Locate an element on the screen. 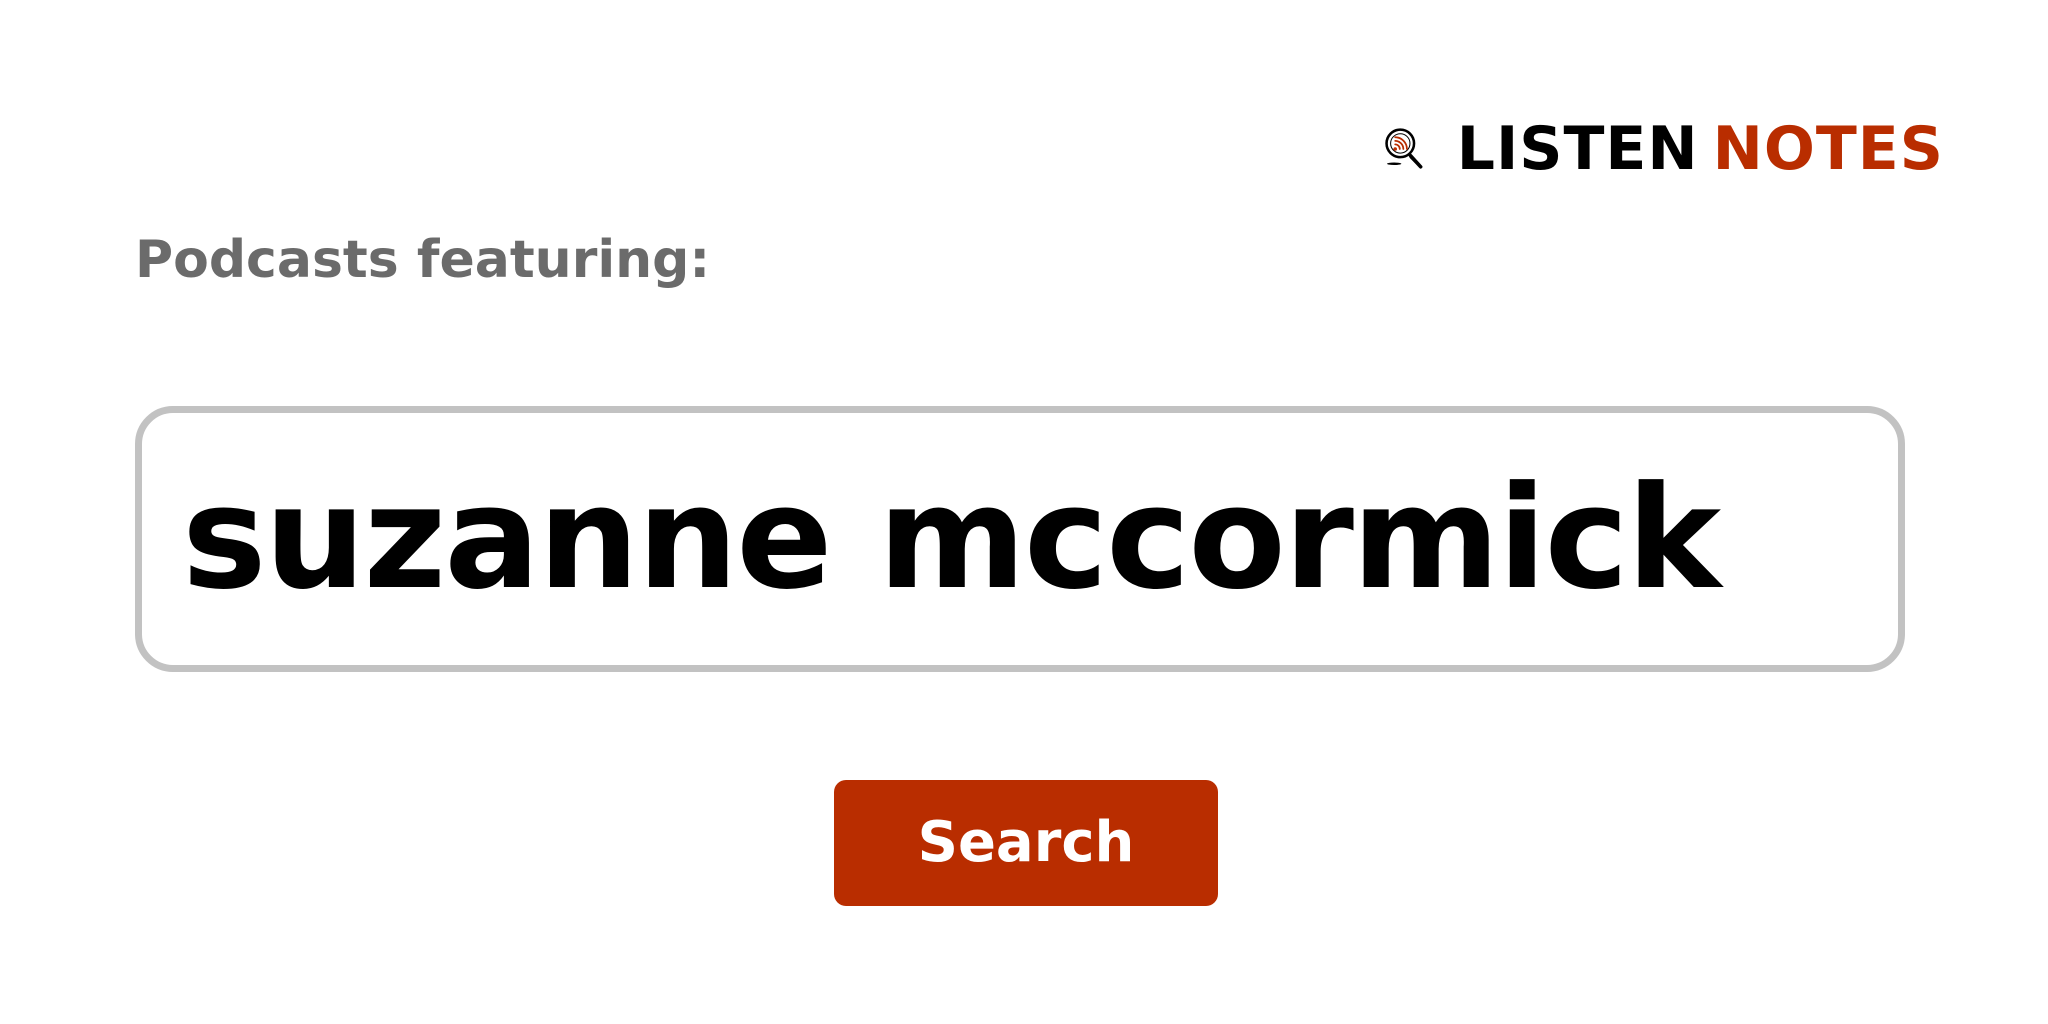 The height and width of the screenshot is (1024, 2048). search-button-label: Search is located at coordinates (1026, 842).